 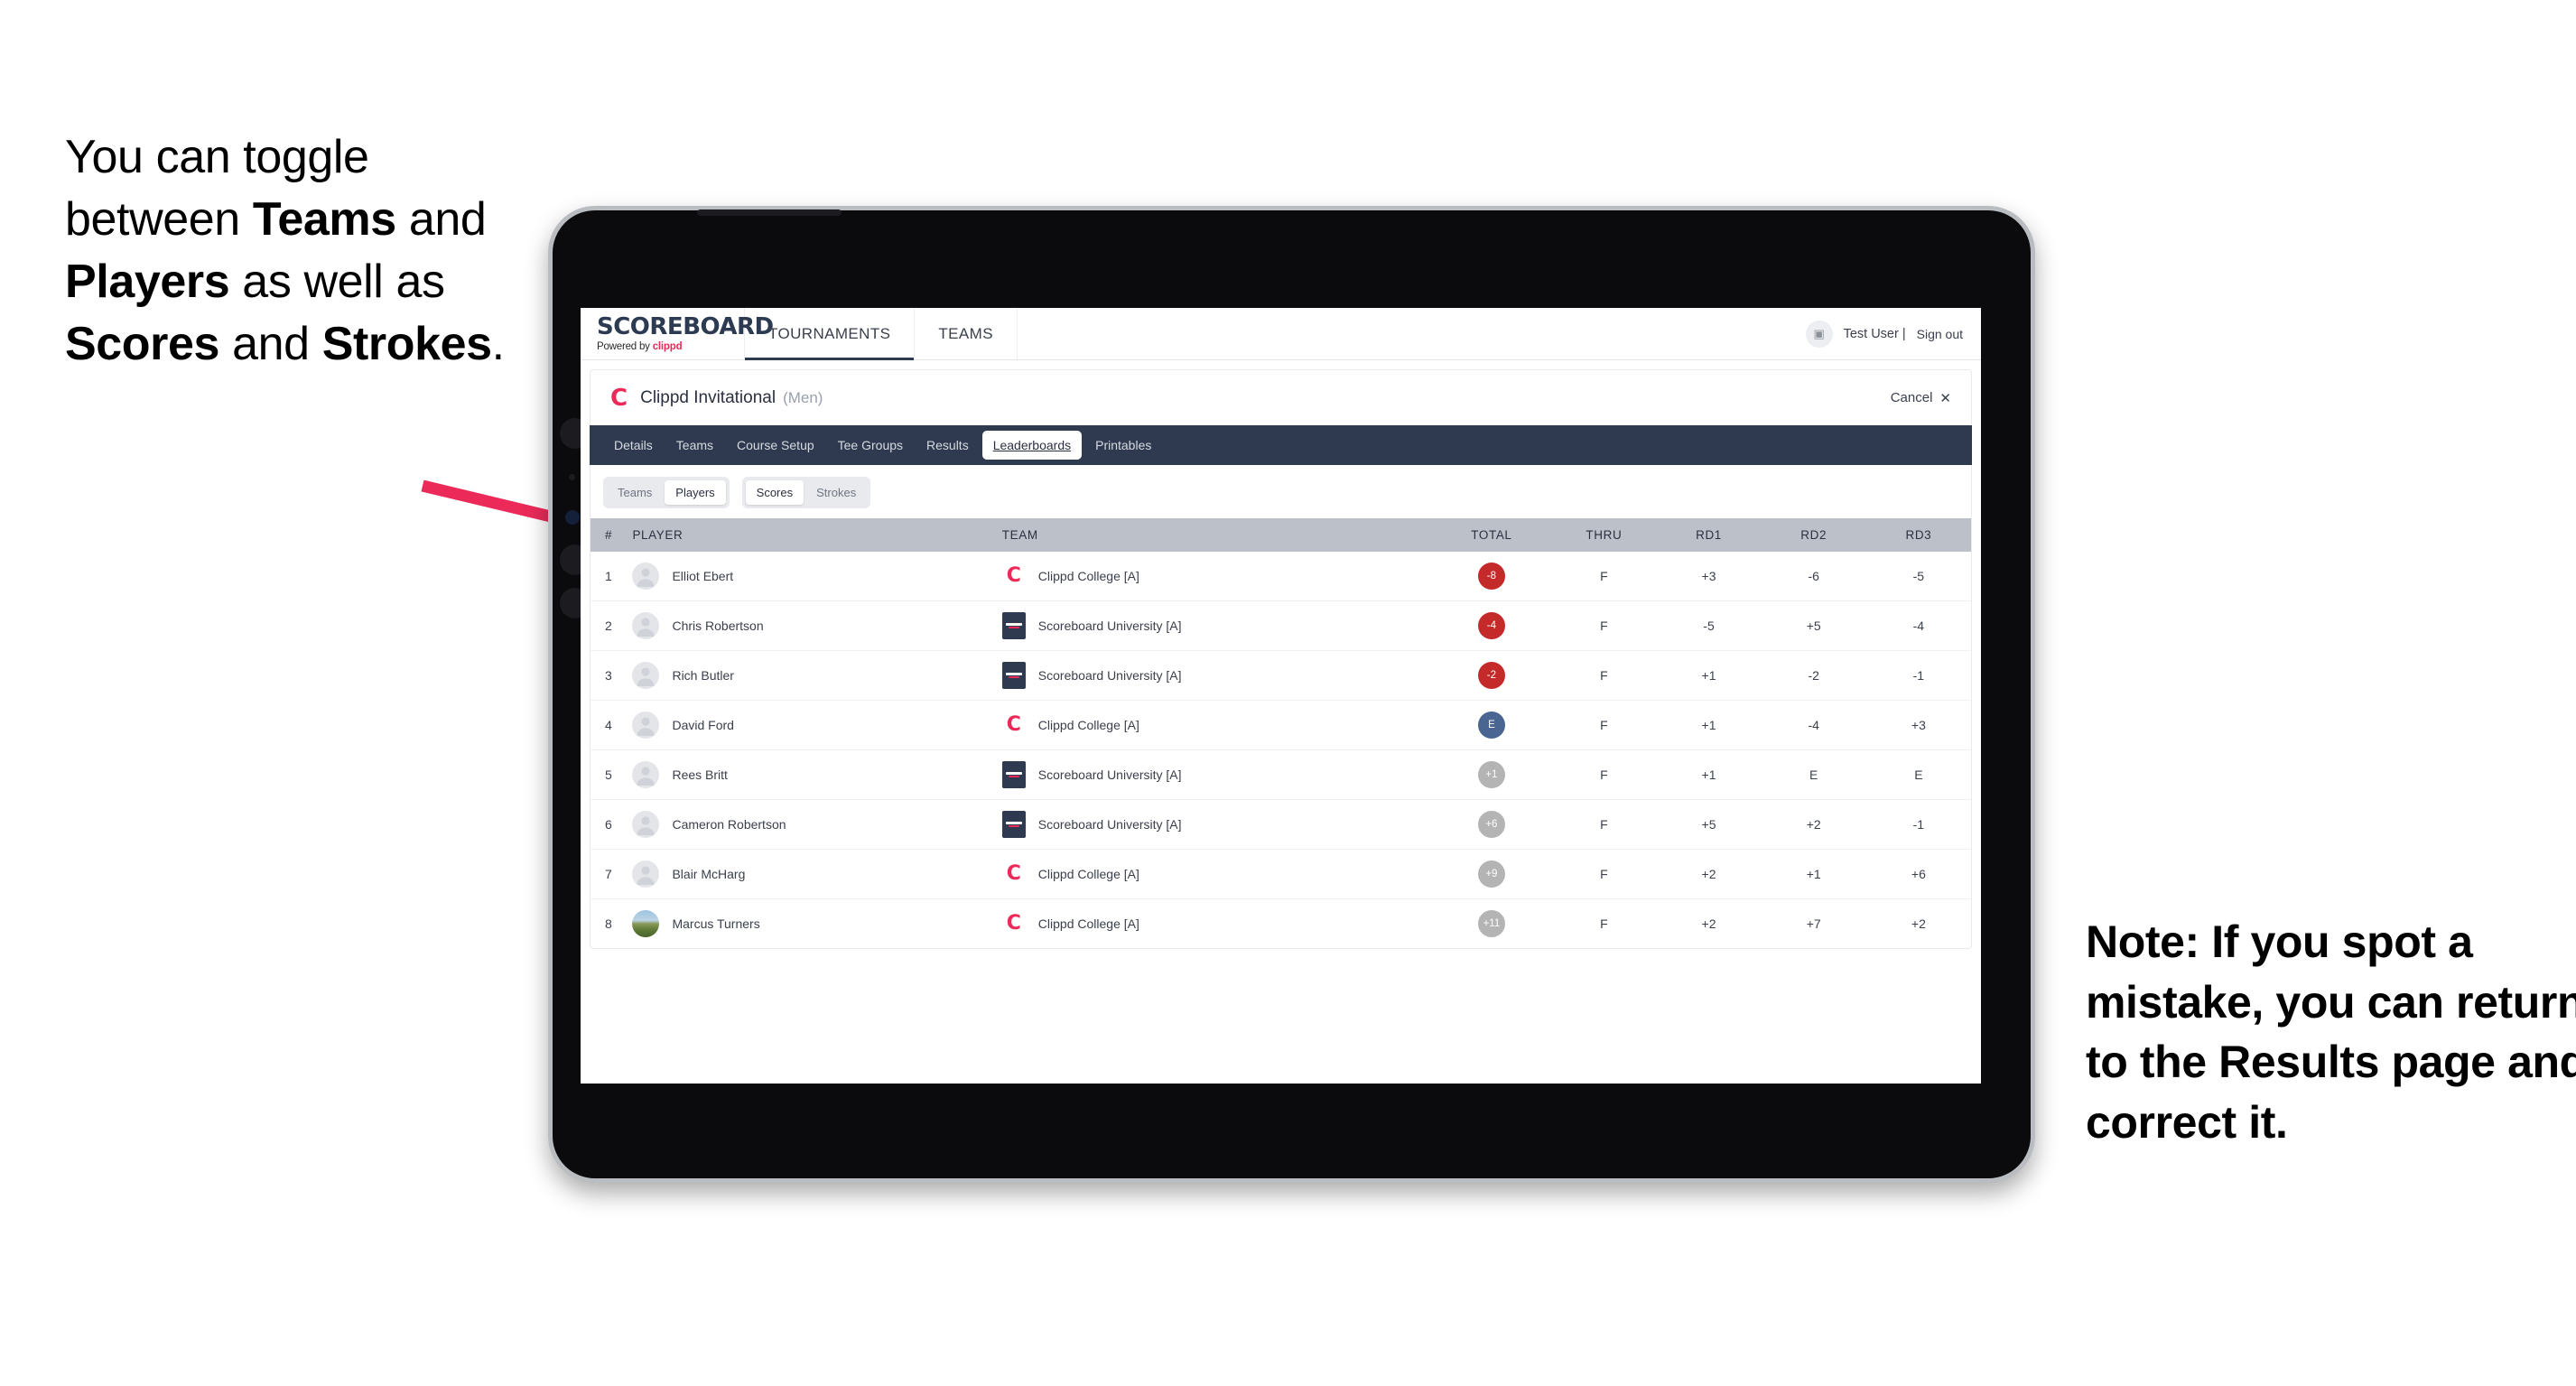 What do you see at coordinates (1217, 725) in the screenshot?
I see `cell-team: C Clippd College [A]` at bounding box center [1217, 725].